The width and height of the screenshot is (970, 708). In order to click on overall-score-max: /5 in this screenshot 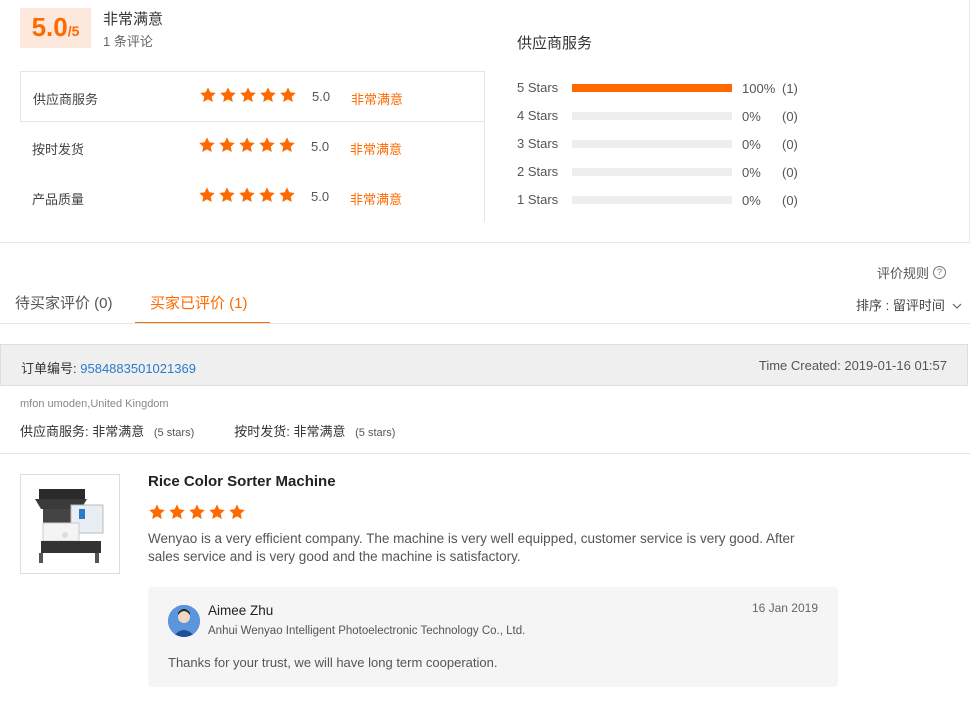, I will do `click(73, 31)`.